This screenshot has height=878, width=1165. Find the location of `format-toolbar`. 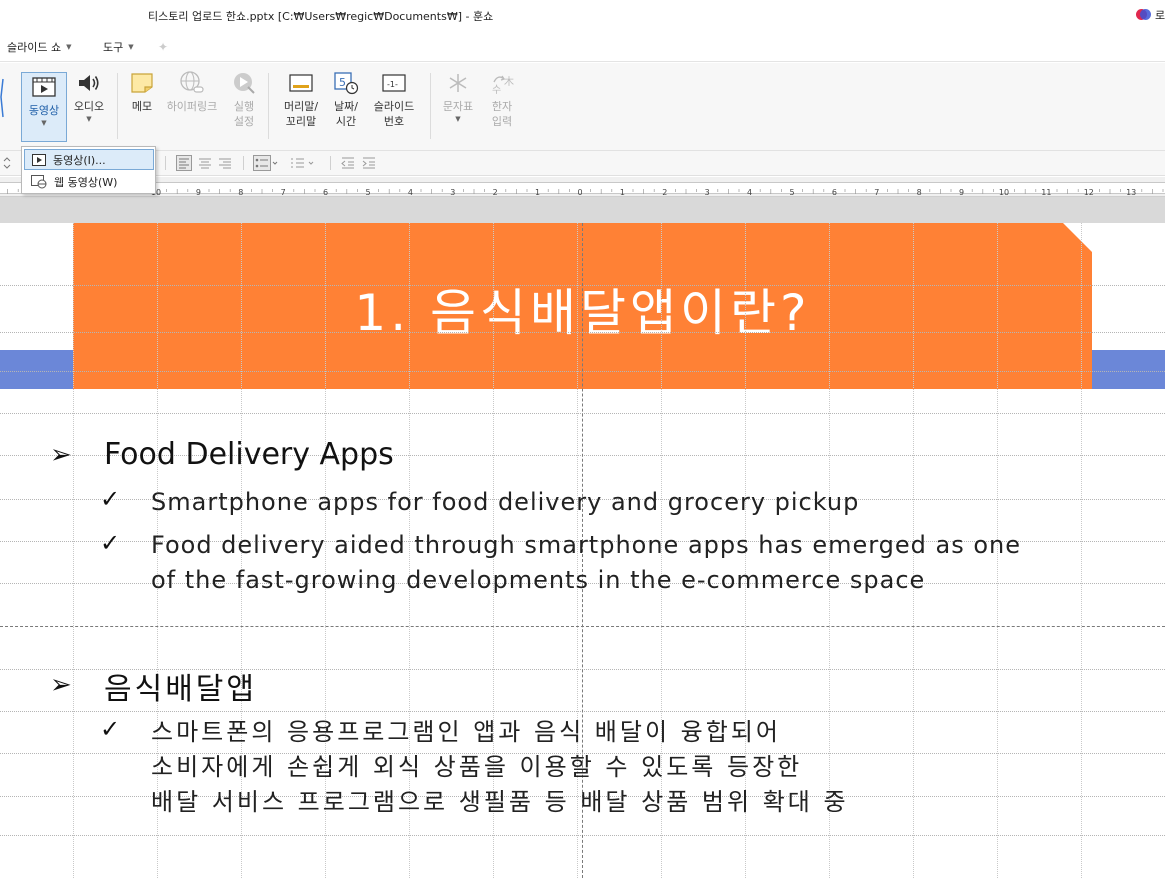

format-toolbar is located at coordinates (582, 163).